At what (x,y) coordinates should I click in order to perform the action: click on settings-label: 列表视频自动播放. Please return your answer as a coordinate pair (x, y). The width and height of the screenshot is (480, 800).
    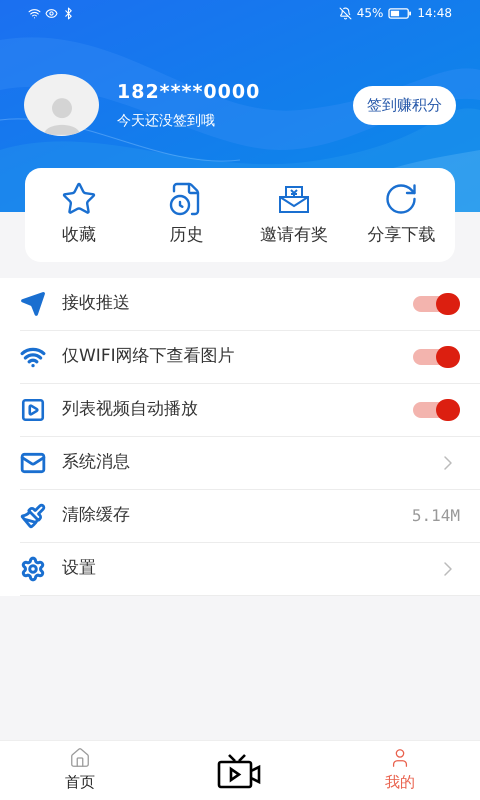
    Looking at the image, I should click on (130, 410).